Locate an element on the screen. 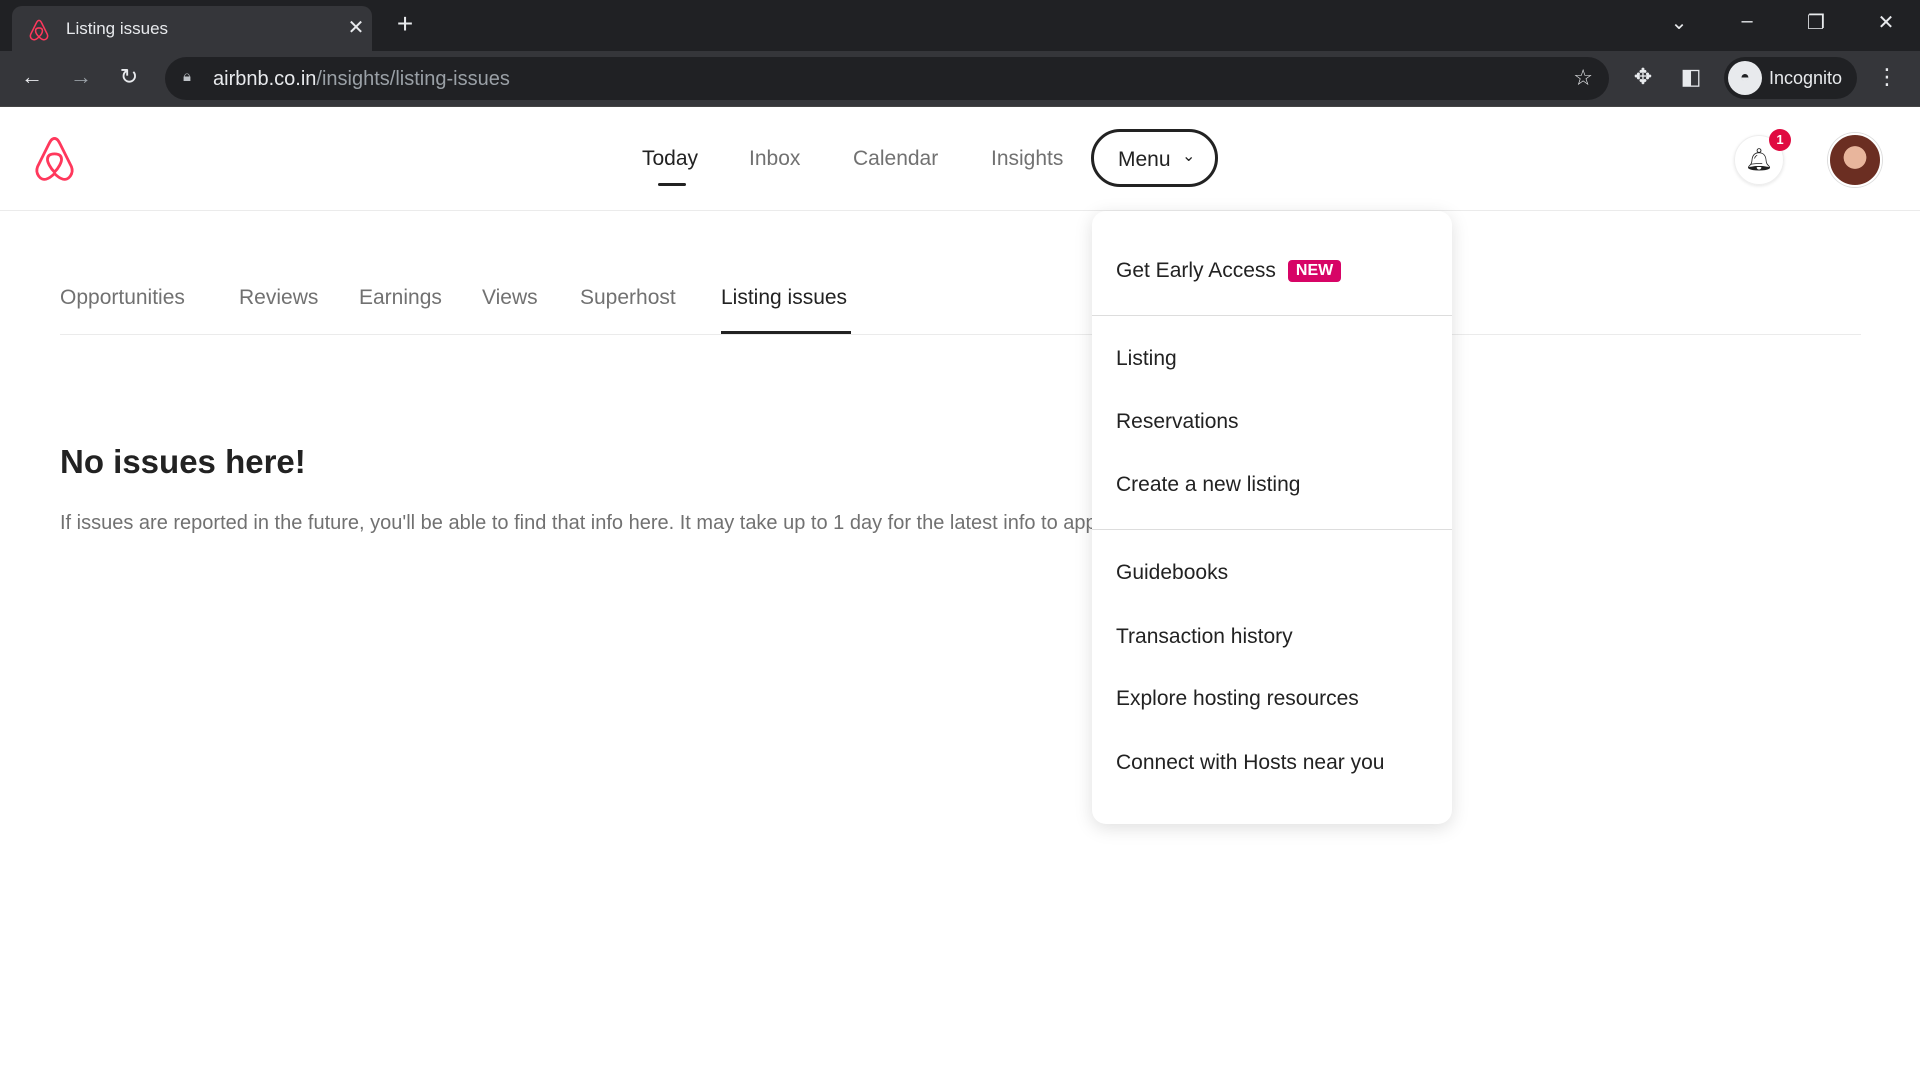 This screenshot has height=1080, width=1920. close-window-icon: ✕ is located at coordinates (1886, 22).